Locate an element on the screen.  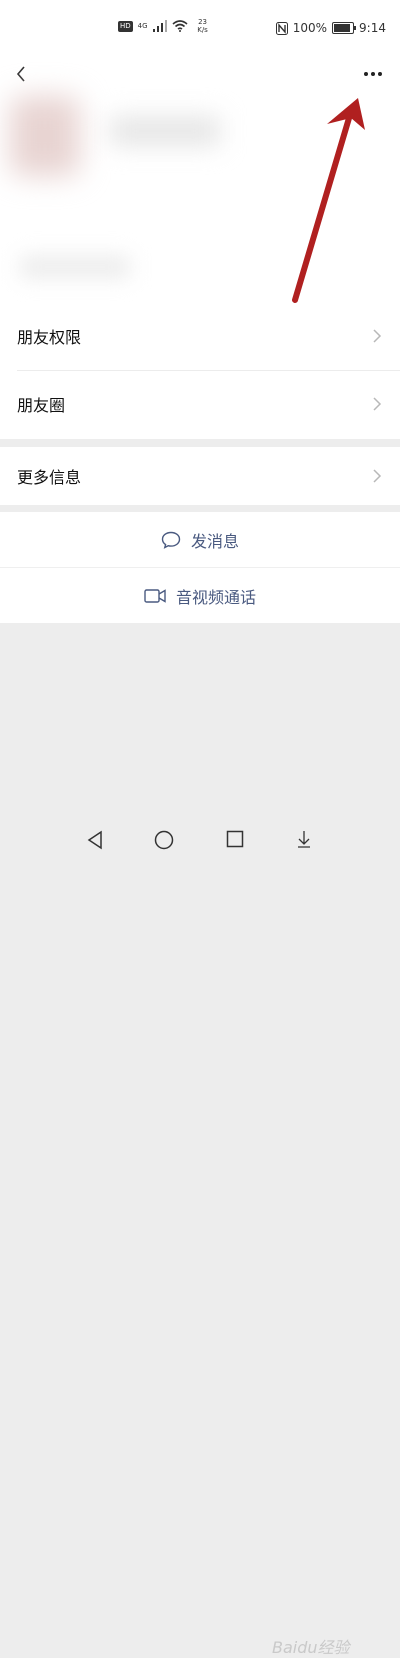
menu-item-moments: 朋友圈 is located at coordinates (200, 404).